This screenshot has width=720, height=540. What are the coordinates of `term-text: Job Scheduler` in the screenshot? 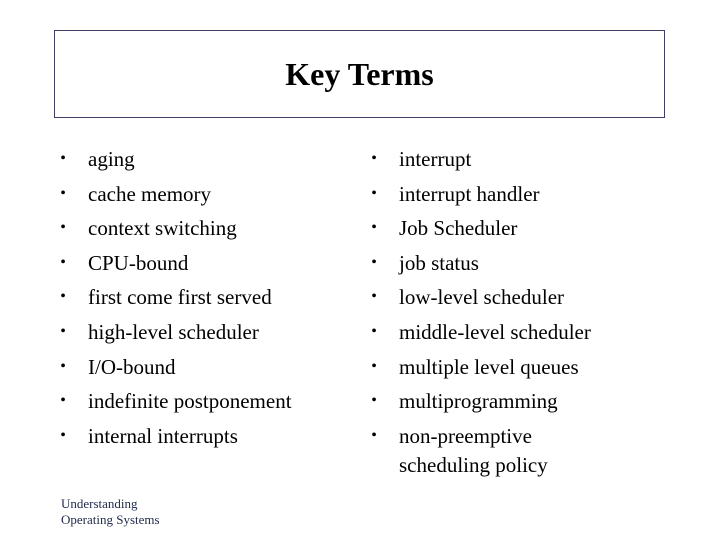 It's located at (458, 228).